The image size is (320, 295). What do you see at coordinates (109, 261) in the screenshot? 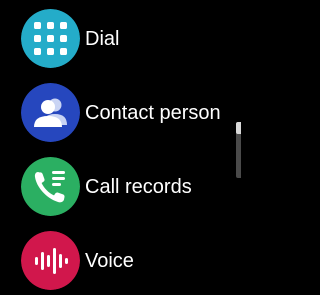
I see `menu-item-label: Voice` at bounding box center [109, 261].